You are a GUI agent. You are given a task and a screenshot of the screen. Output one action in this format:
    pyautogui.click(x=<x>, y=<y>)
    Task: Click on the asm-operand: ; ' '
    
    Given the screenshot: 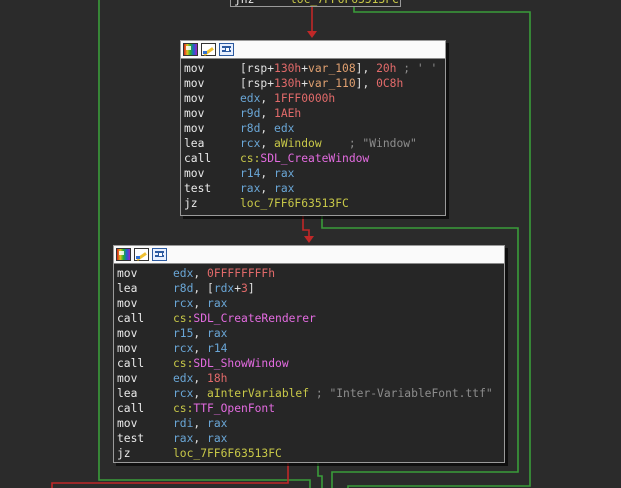 What is the action you would take?
    pyautogui.click(x=416, y=68)
    